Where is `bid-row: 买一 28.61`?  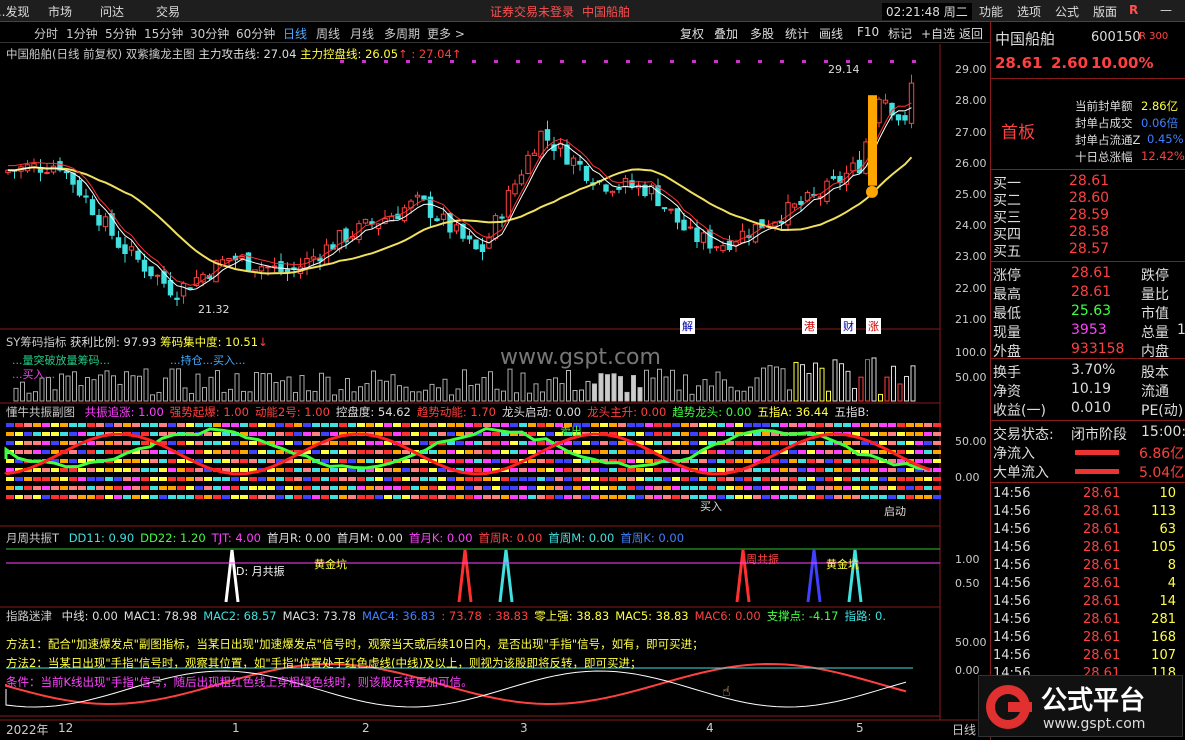
bid-row: 买一 28.61 is located at coordinates (1088, 182).